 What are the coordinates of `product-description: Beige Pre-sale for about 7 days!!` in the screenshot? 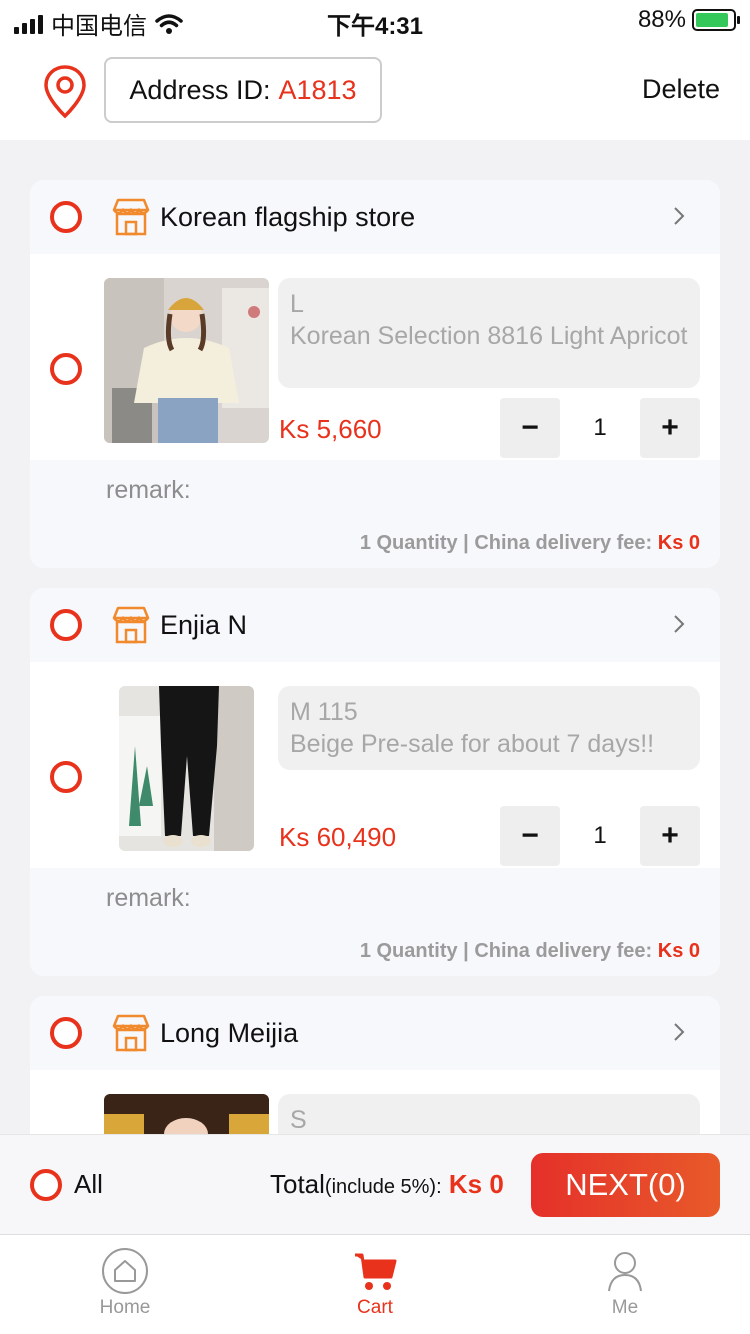 It's located at (472, 744).